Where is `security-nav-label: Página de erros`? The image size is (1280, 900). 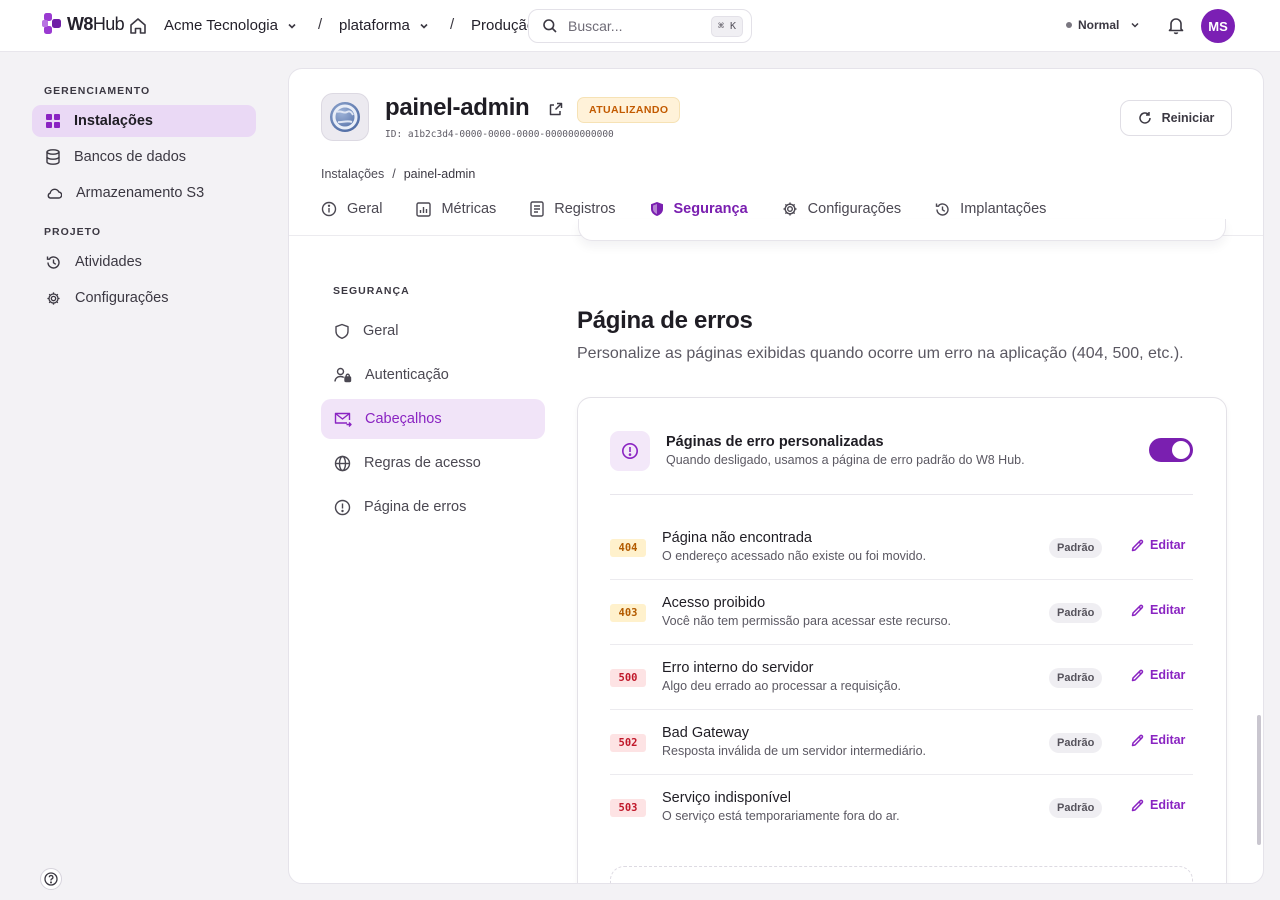
security-nav-label: Página de erros is located at coordinates (415, 507).